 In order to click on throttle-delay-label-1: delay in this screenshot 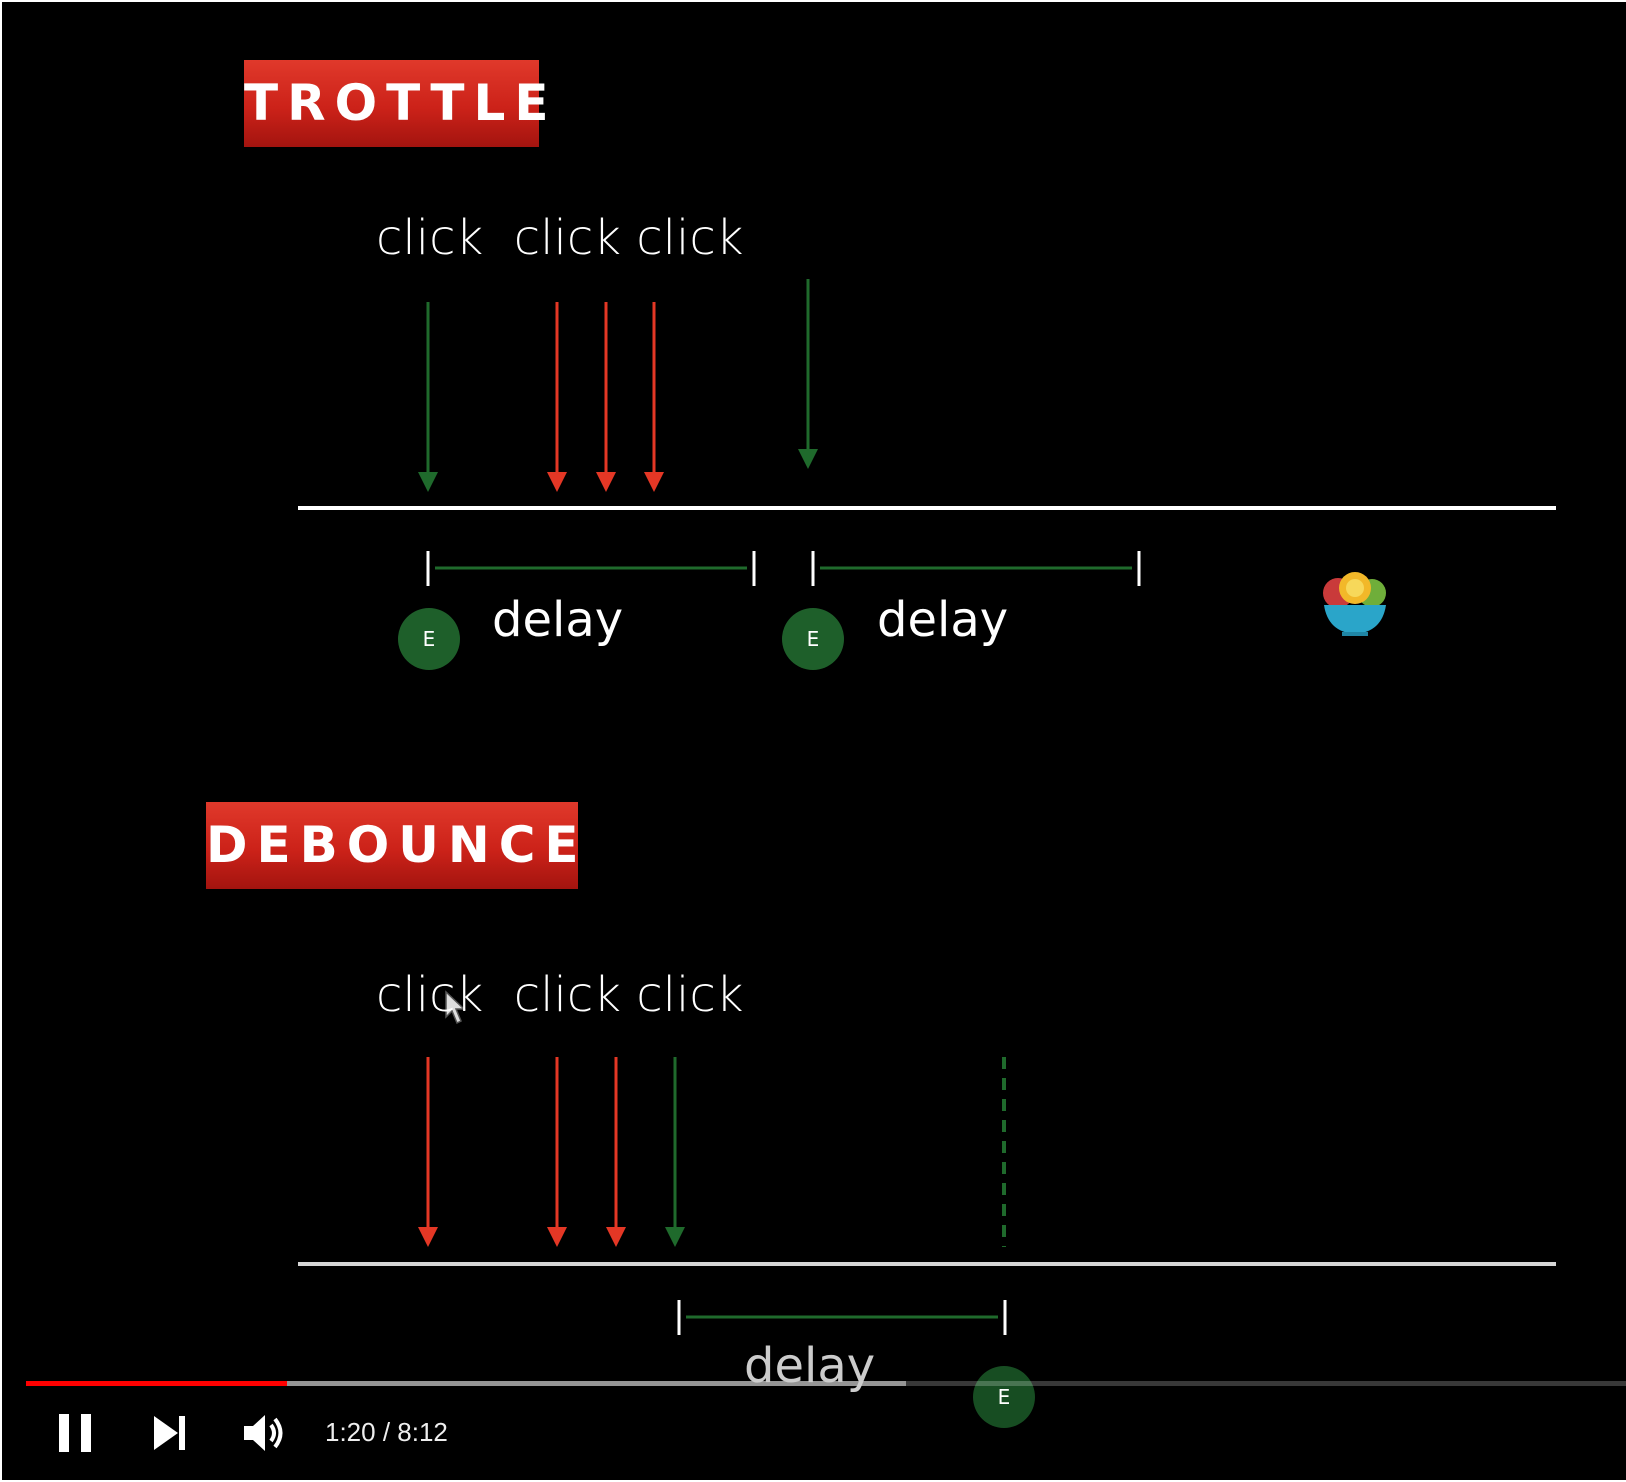, I will do `click(558, 620)`.